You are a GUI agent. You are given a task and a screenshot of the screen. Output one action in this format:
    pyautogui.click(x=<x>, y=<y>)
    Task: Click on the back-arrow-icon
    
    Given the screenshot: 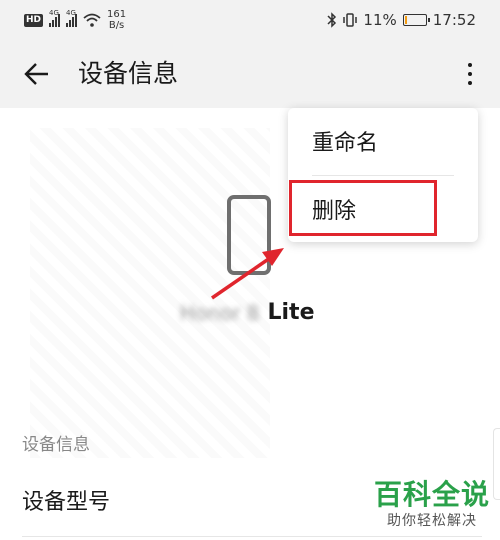 What is the action you would take?
    pyautogui.click(x=36, y=74)
    